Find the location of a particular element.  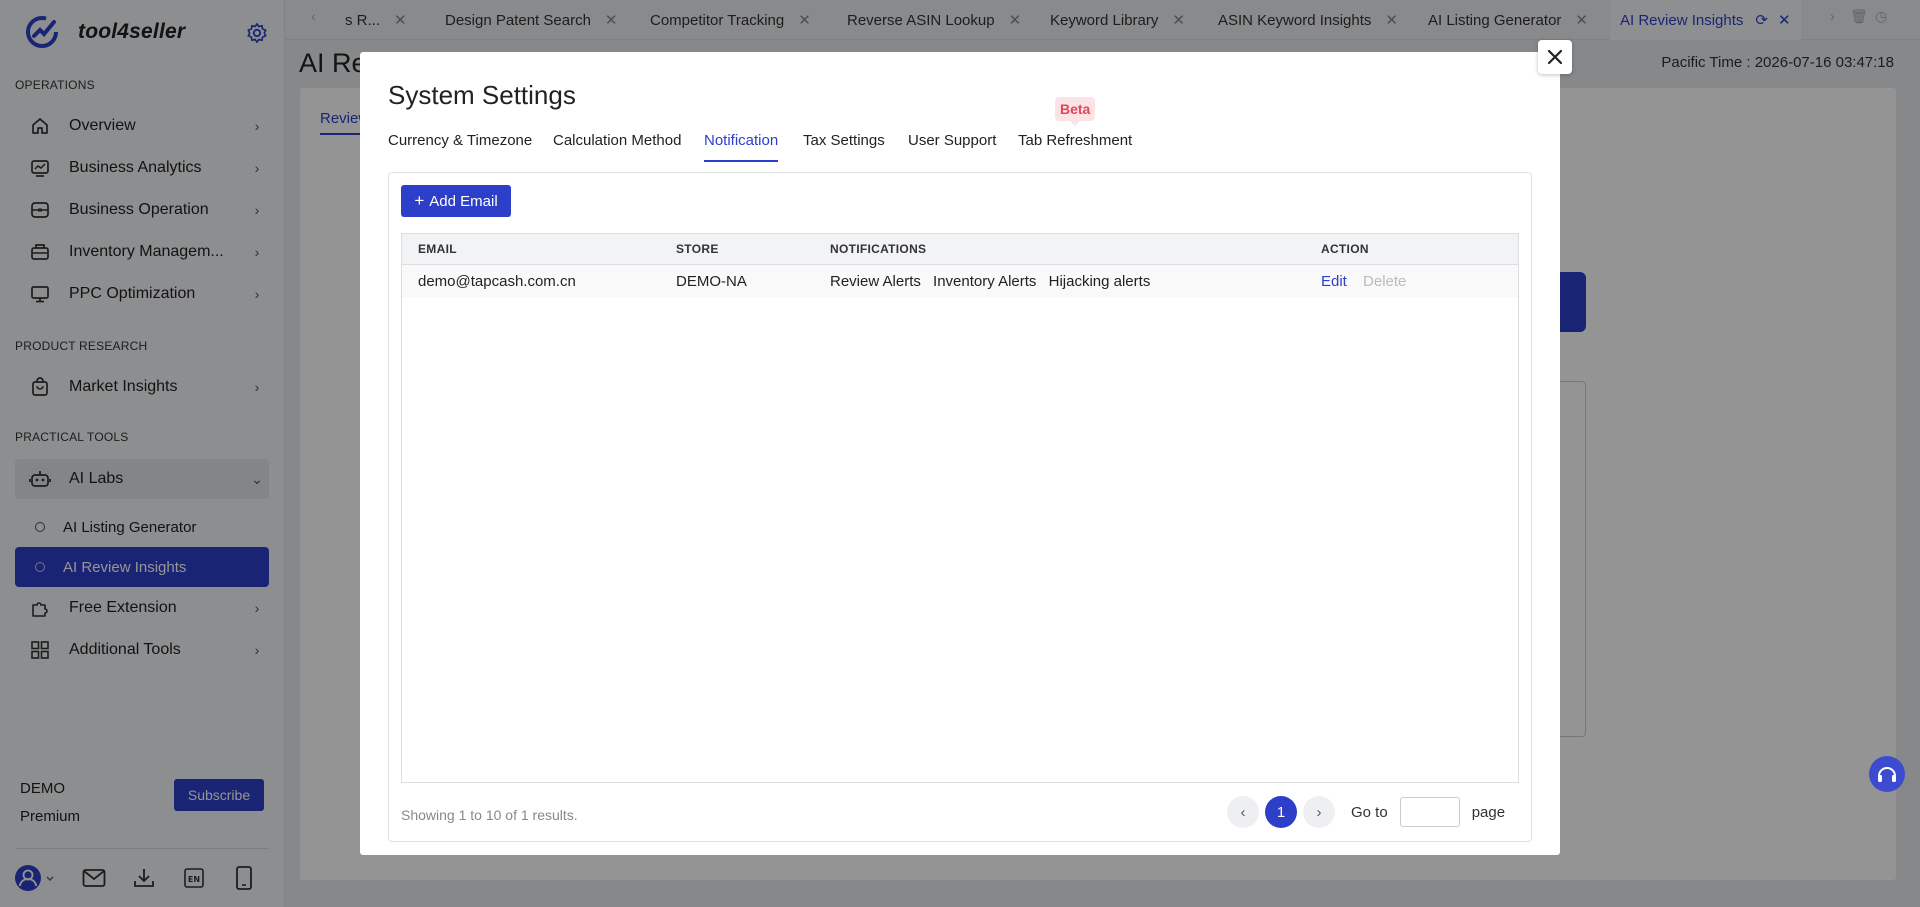

goto-page-input is located at coordinates (1429, 812).